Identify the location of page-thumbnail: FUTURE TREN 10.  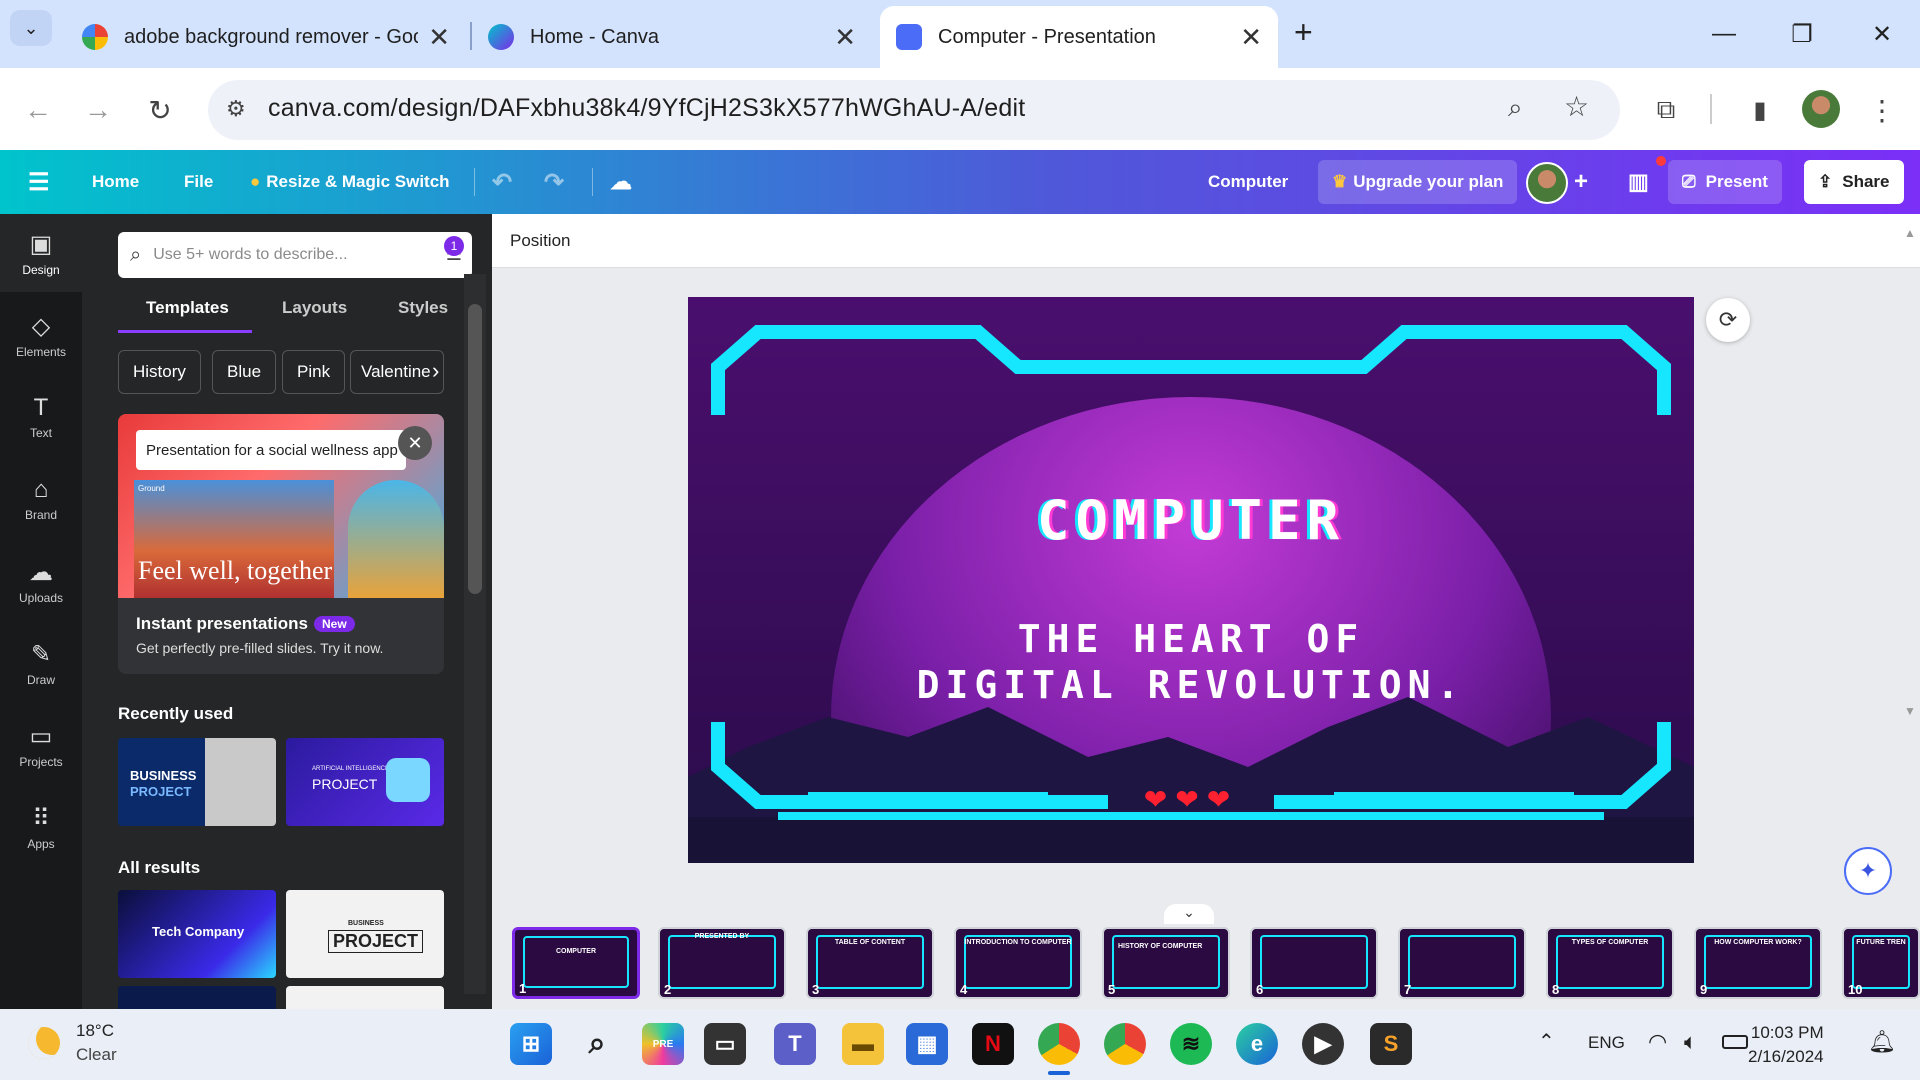
(1881, 963).